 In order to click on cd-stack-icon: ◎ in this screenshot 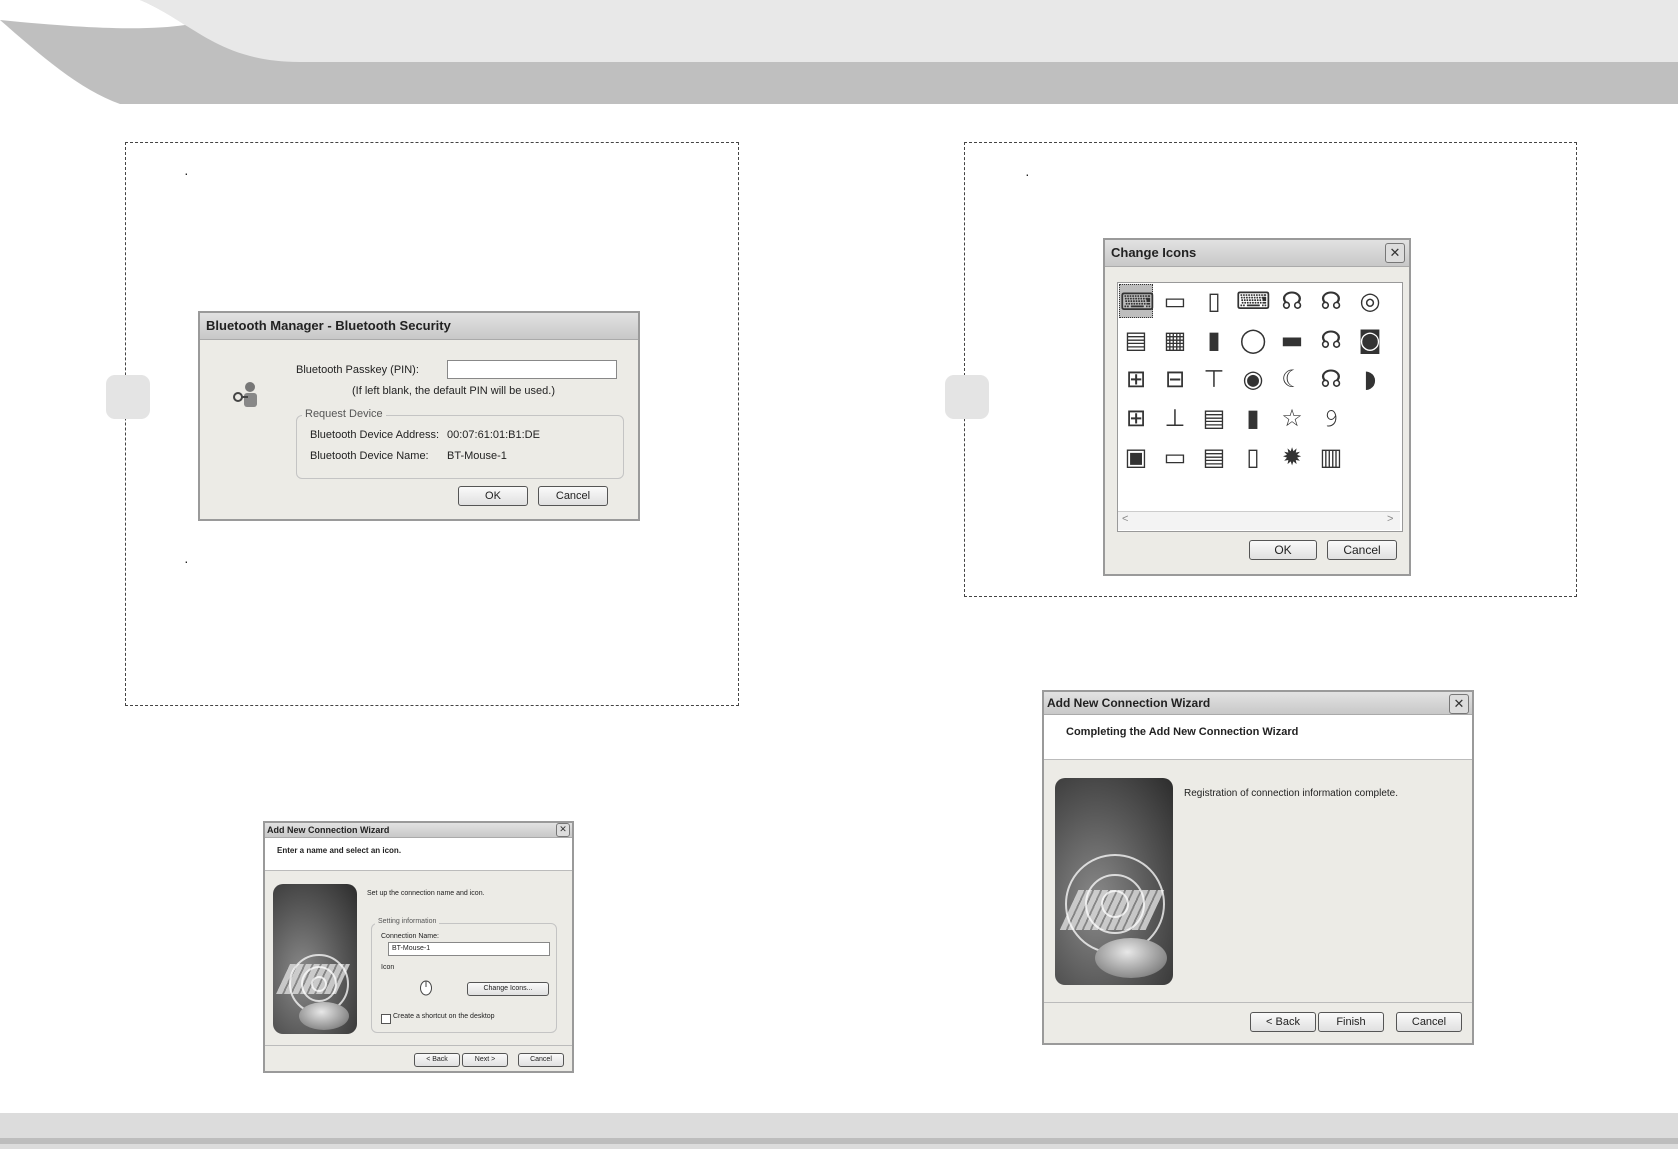, I will do `click(1370, 301)`.